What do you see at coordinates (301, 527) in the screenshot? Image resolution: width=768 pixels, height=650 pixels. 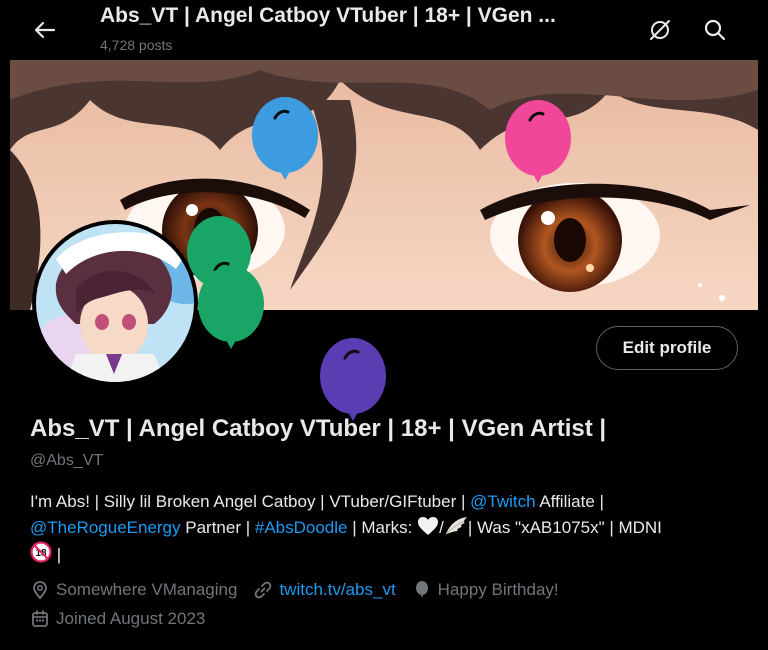 I see `hashtag-absdoodle: #AbsDoodle` at bounding box center [301, 527].